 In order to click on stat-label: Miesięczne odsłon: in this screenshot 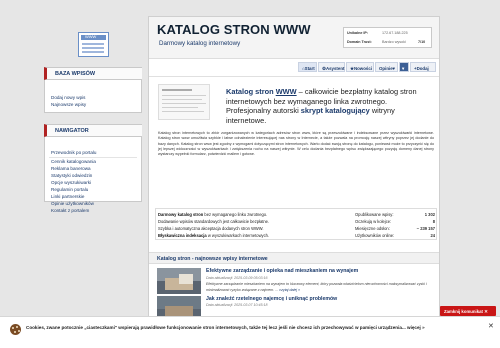, I will do `click(372, 228)`.